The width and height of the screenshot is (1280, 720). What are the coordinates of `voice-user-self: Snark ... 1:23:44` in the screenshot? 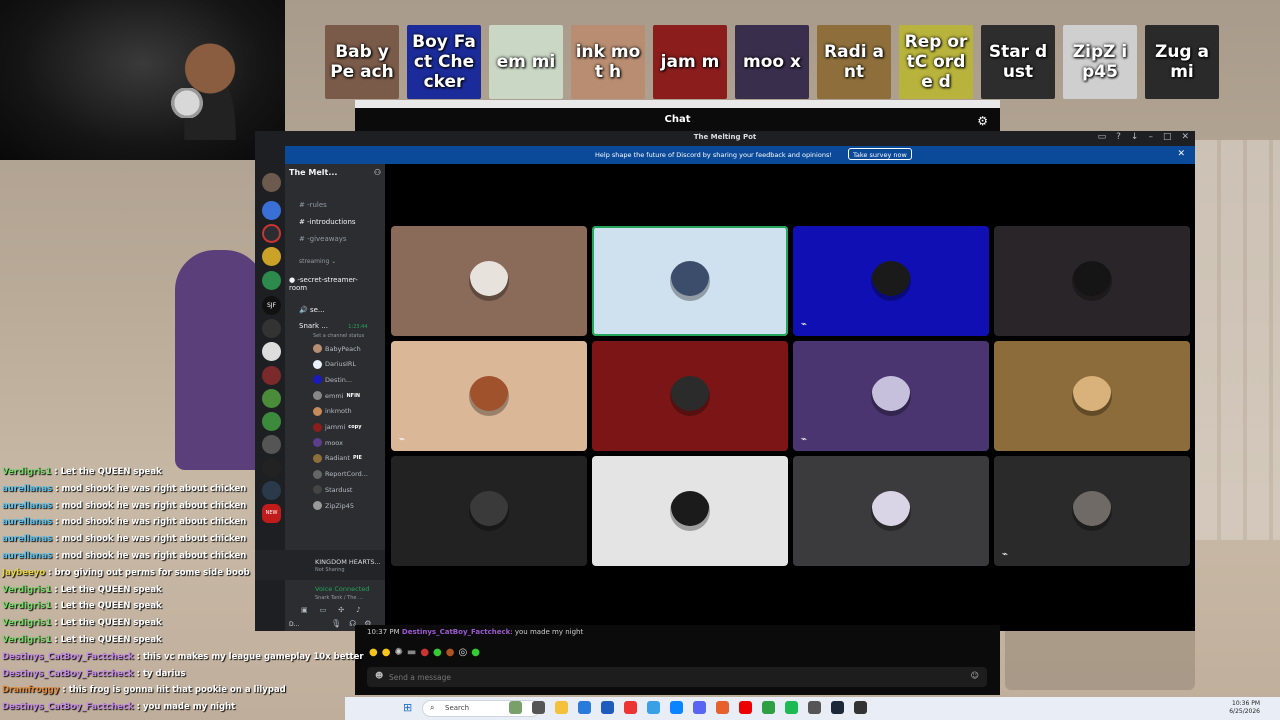 It's located at (333, 326).